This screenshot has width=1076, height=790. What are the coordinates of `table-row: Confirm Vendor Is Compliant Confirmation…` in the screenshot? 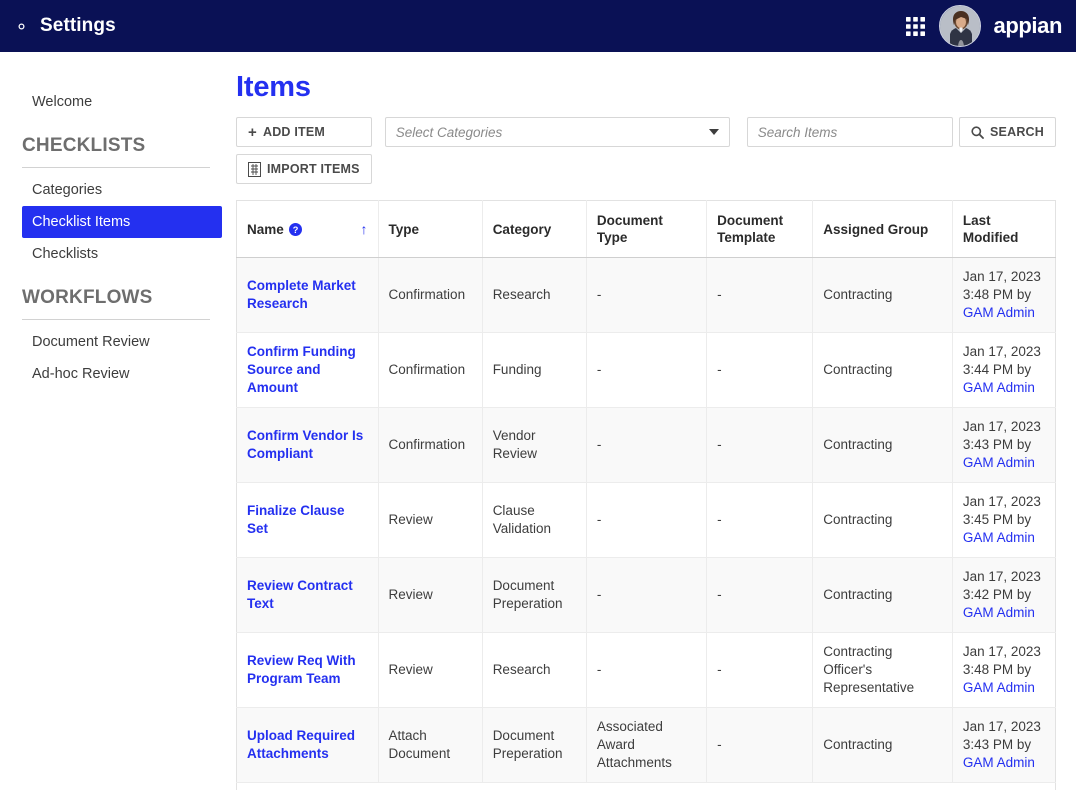 It's located at (646, 445).